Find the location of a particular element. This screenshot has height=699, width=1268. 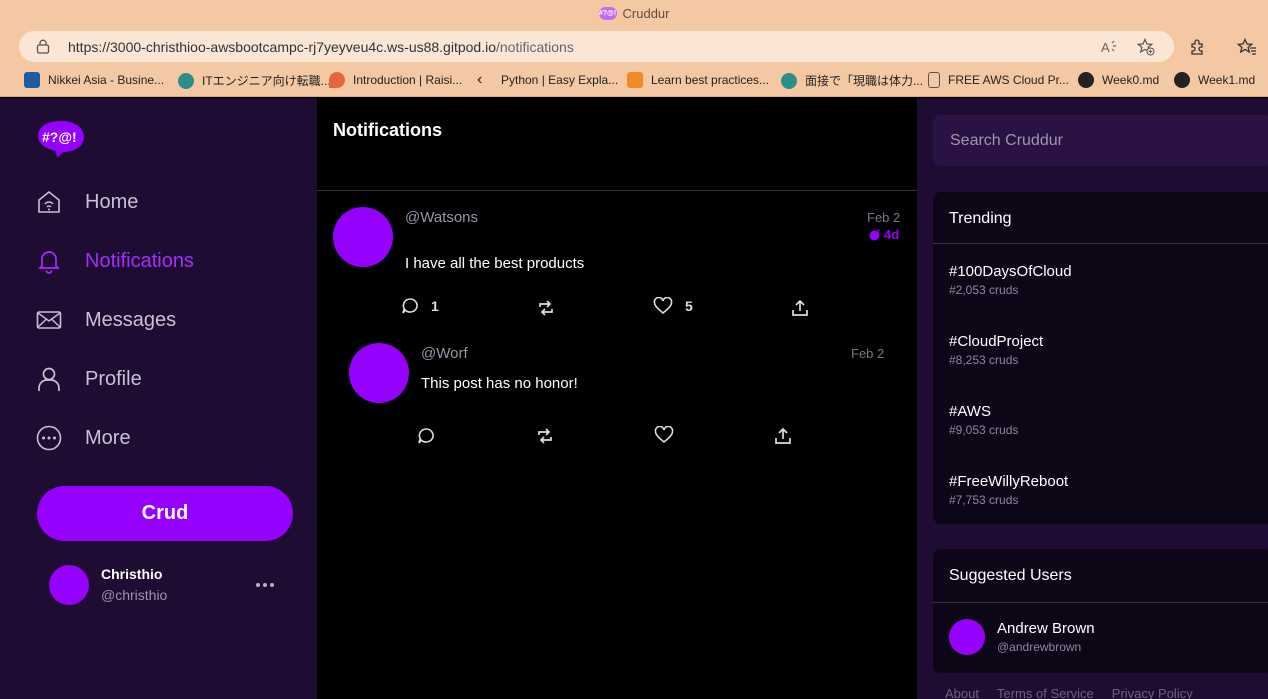

trending-title: Trending is located at coordinates (980, 218).